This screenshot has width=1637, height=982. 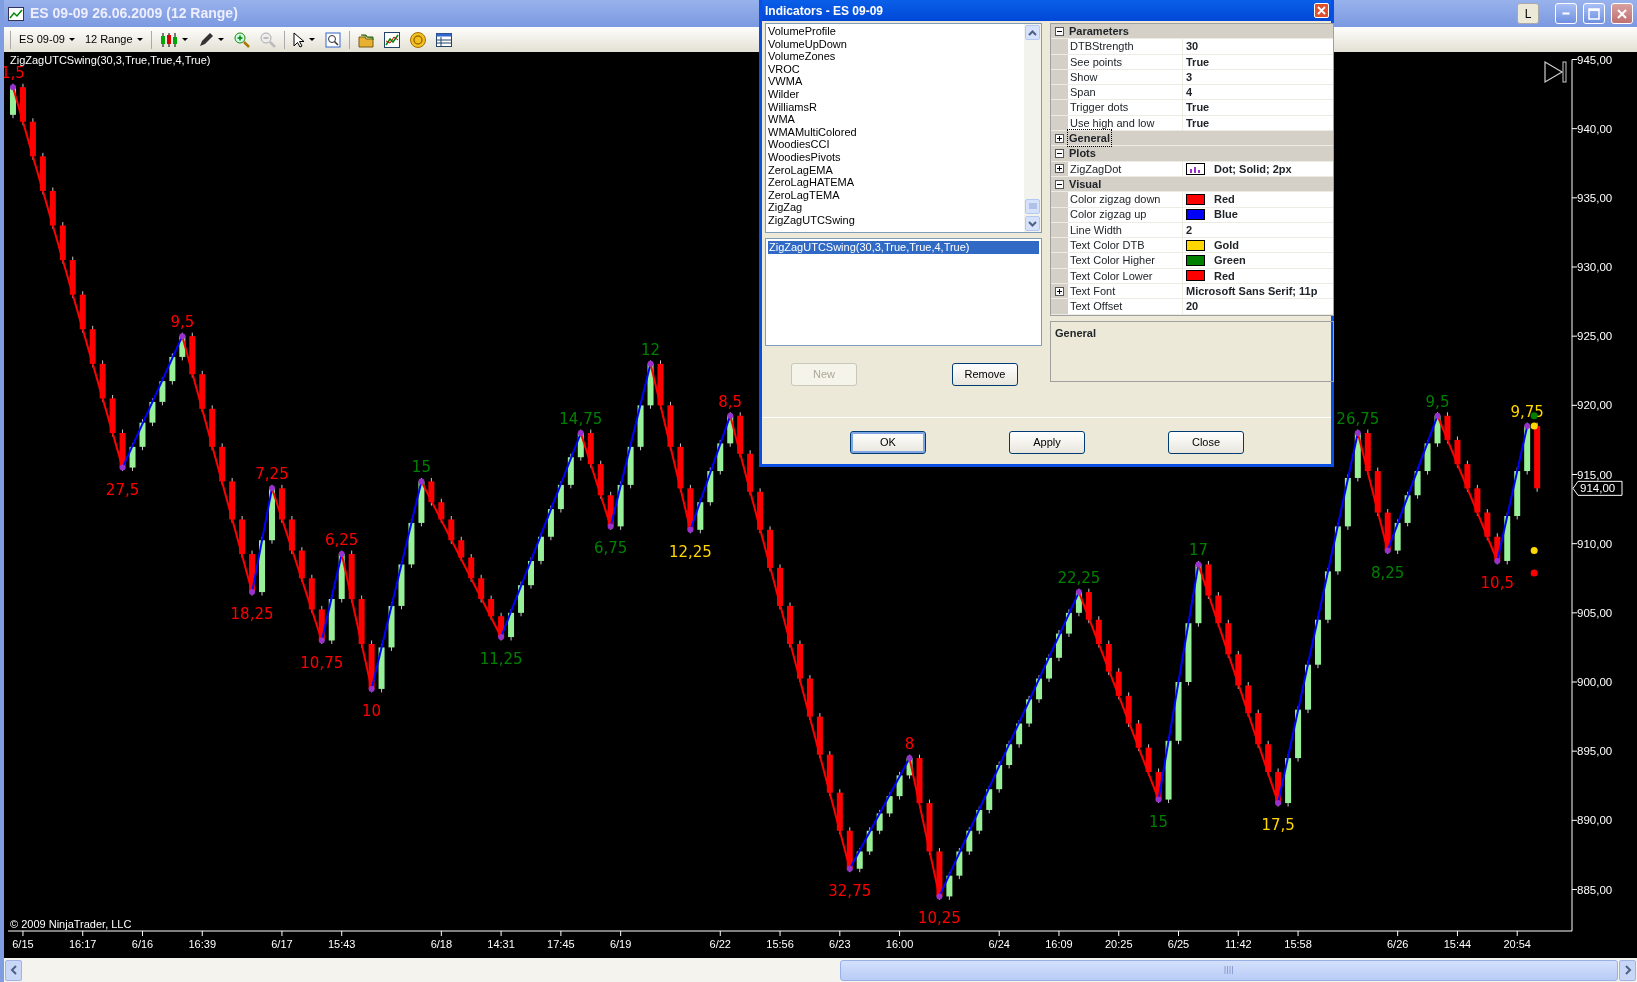 What do you see at coordinates (391, 39) in the screenshot?
I see `chart-button` at bounding box center [391, 39].